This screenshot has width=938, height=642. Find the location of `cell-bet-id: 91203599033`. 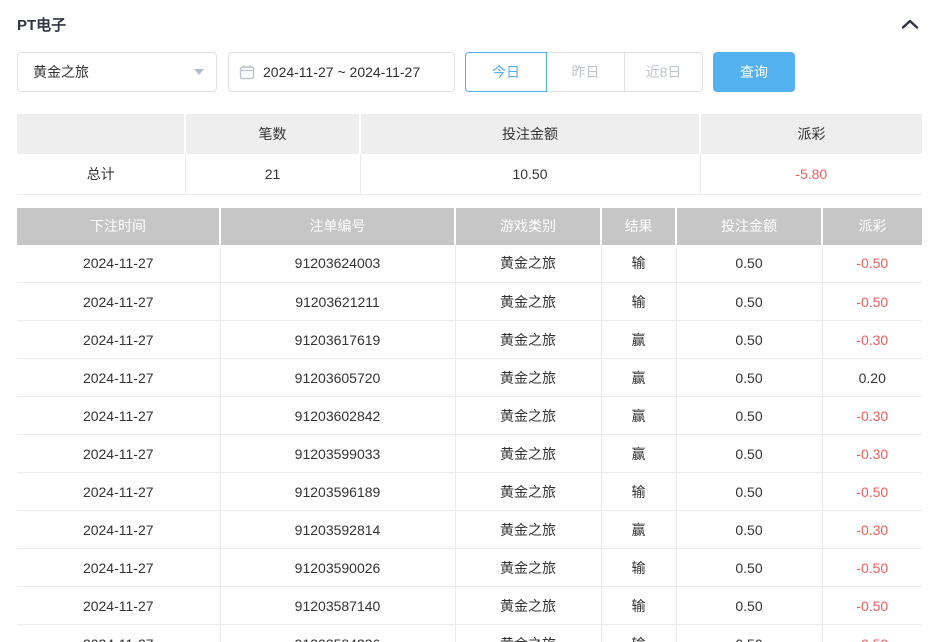

cell-bet-id: 91203599033 is located at coordinates (338, 453).